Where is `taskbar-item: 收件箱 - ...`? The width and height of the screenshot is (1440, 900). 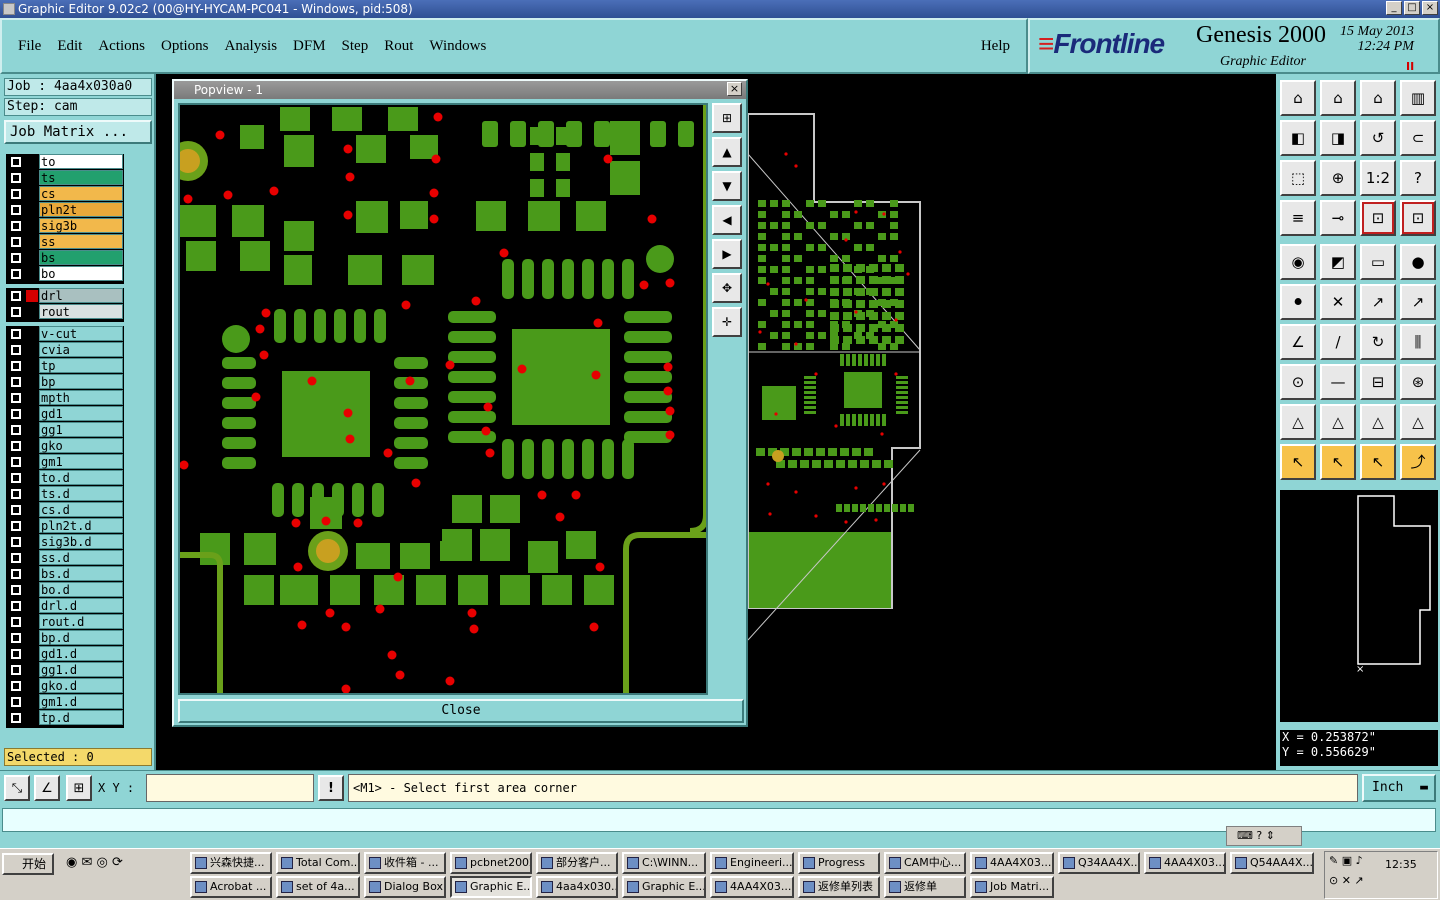
taskbar-item: 收件箱 - ... is located at coordinates (405, 863).